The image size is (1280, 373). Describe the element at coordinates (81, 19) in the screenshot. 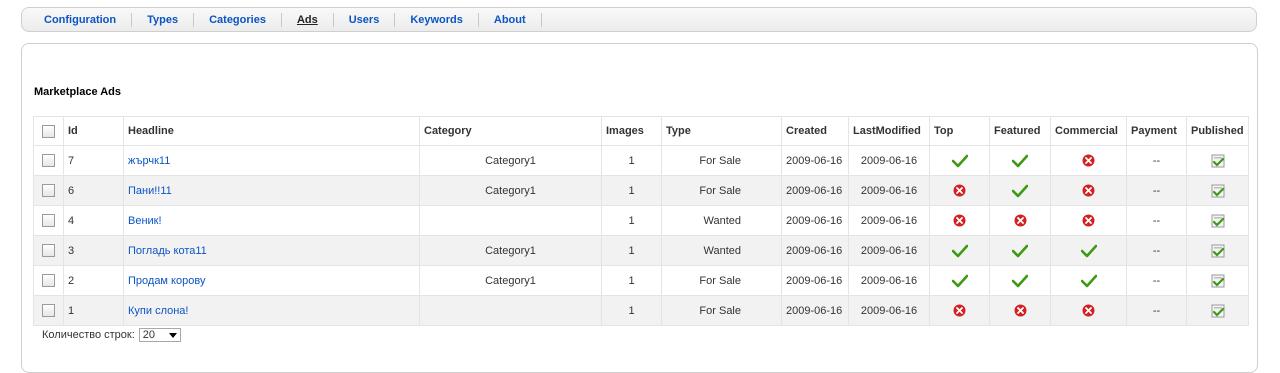

I see `nav-configuration: Configuration` at that location.